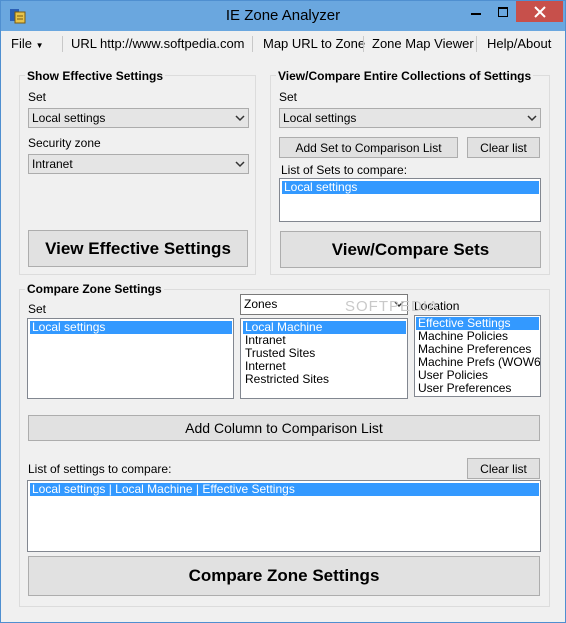  Describe the element at coordinates (284, 576) in the screenshot. I see `compare-zone-settings-button: Compare Zone Settings` at that location.